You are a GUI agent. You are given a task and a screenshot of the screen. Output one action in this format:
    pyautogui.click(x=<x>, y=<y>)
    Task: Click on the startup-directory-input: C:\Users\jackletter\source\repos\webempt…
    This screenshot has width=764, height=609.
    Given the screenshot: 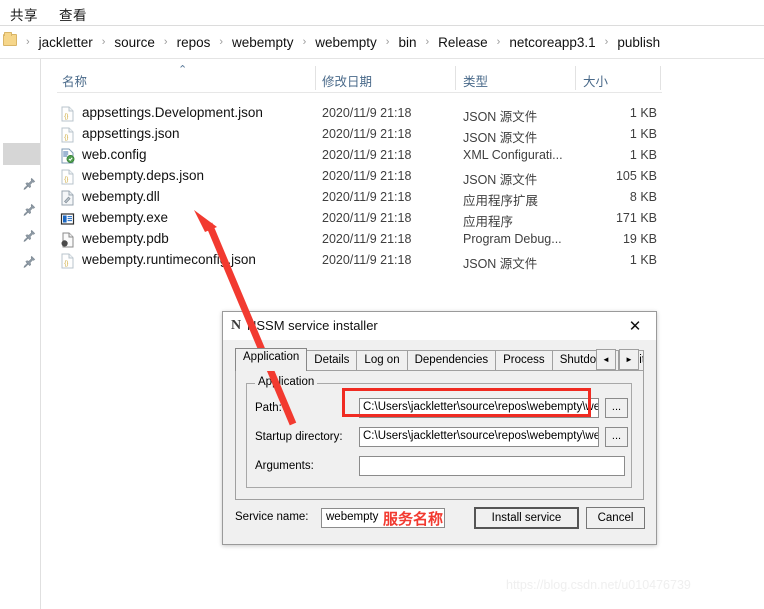 What is the action you would take?
    pyautogui.click(x=479, y=437)
    